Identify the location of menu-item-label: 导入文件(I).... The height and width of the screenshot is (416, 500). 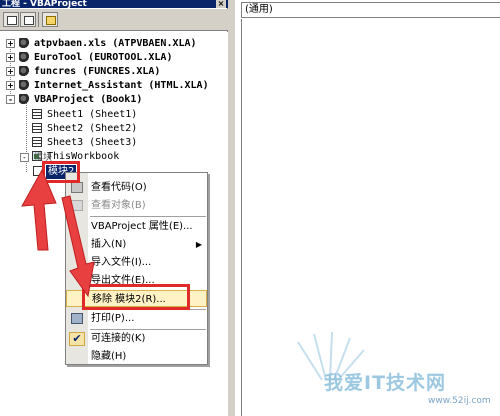
(121, 262).